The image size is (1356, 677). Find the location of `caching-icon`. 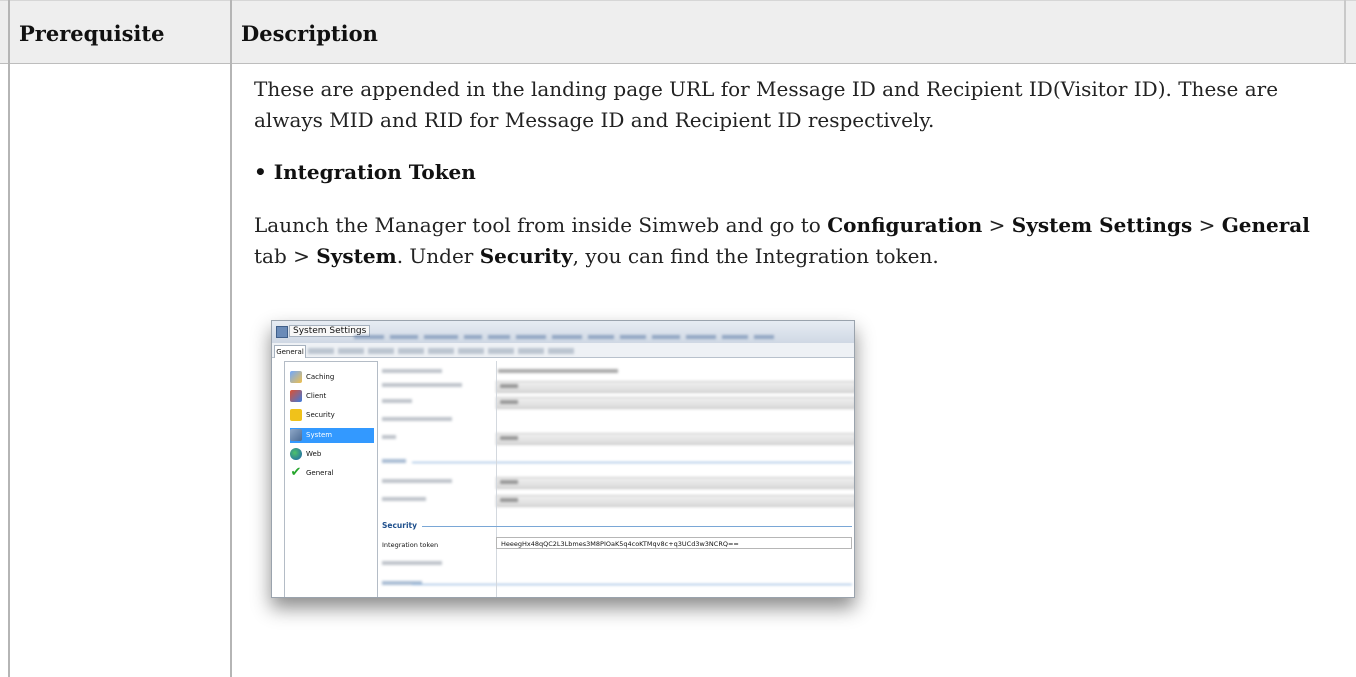

caching-icon is located at coordinates (296, 377).